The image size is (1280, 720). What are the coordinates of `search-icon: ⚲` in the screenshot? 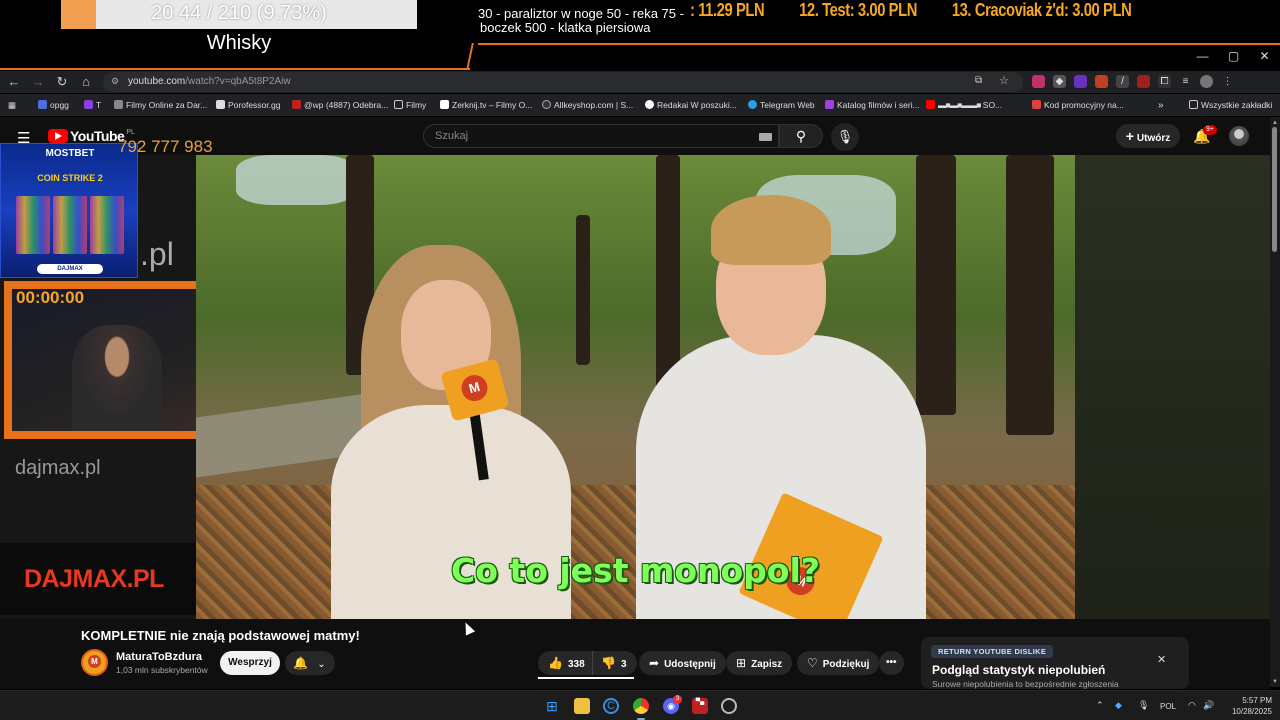 It's located at (801, 136).